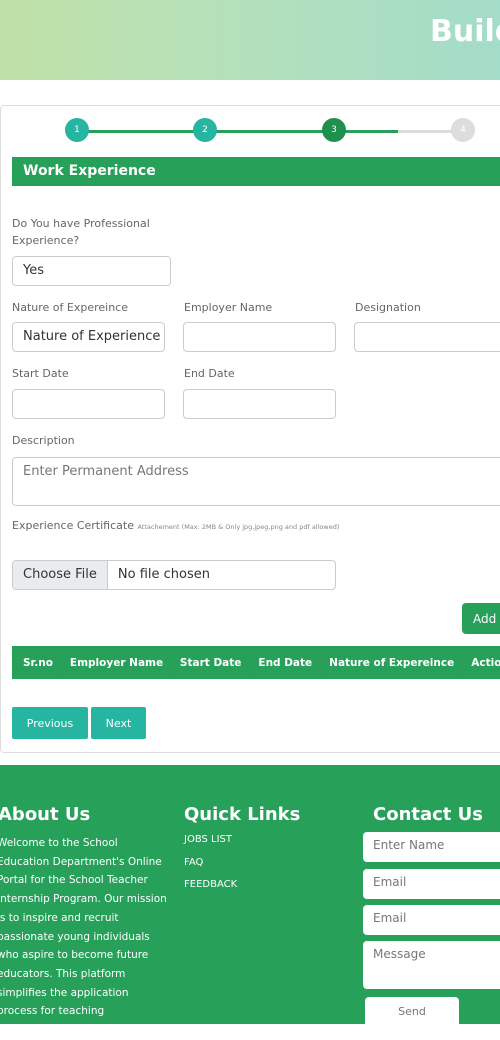 The image size is (500, 1040). I want to click on file-input: Choose File No file chosen, so click(174, 575).